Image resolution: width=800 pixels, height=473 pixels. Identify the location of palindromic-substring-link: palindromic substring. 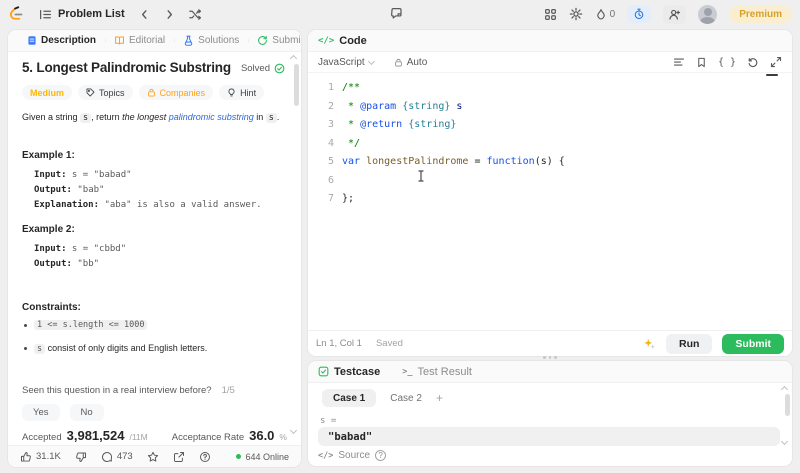
(211, 117).